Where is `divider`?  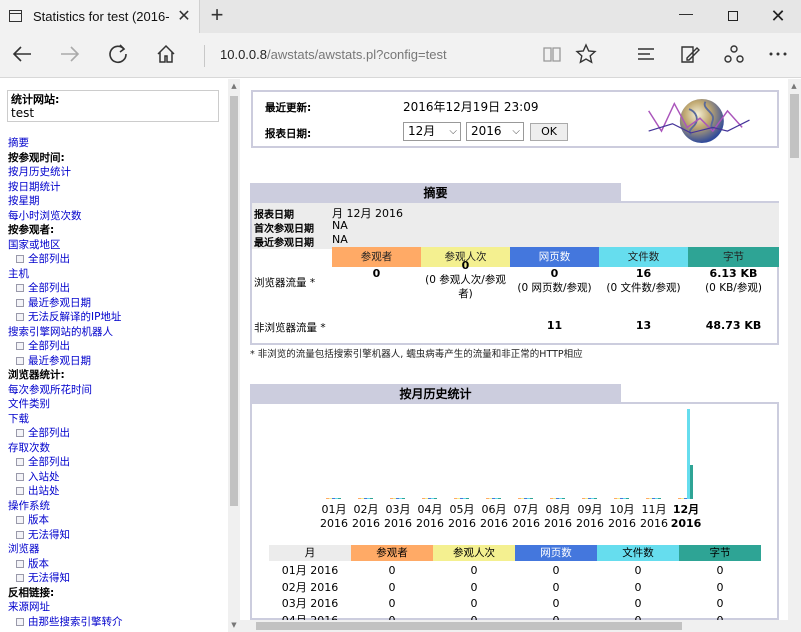 divider is located at coordinates (204, 56).